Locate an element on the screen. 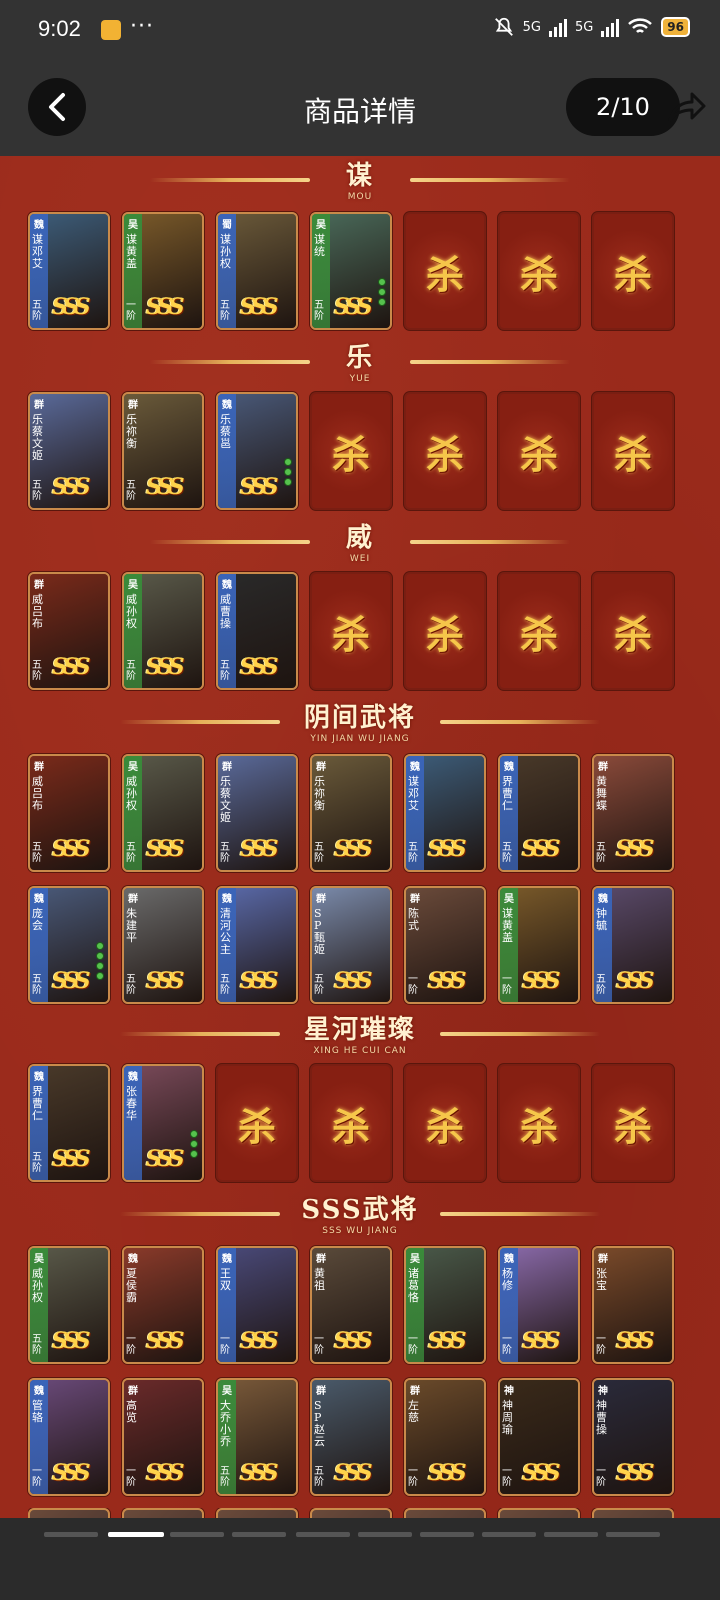 The height and width of the screenshot is (1600, 720). status-bar: 9:02 ··· 5G 5G 96 is located at coordinates (360, 31).